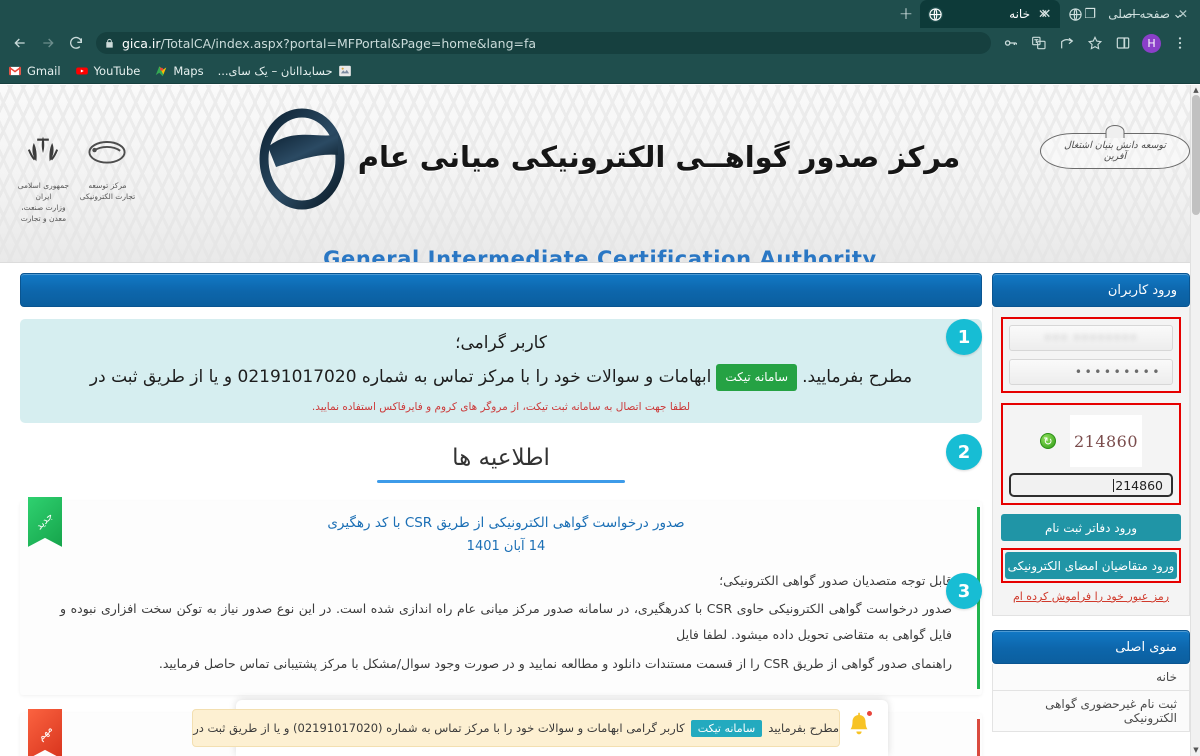 This screenshot has width=1200, height=756. I want to click on close-window-icon: ✕, so click(1046, 14).